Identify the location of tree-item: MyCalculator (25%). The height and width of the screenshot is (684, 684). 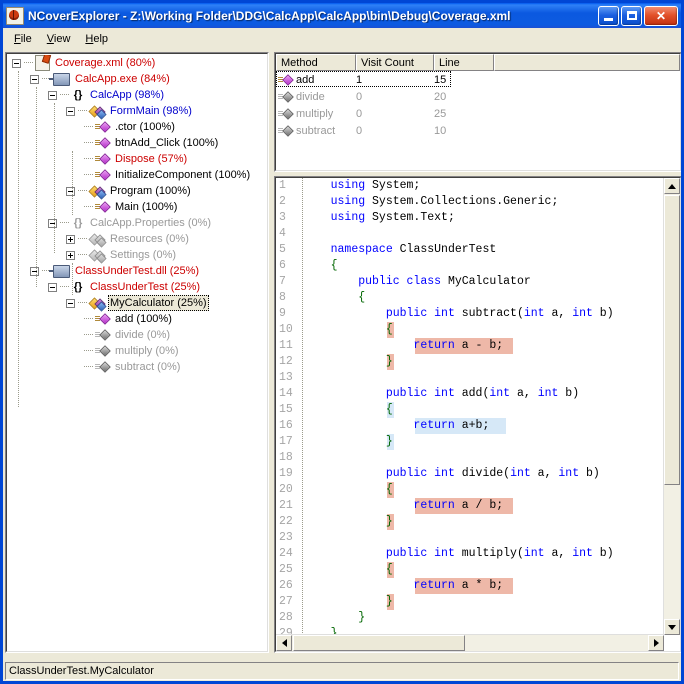
(137, 303).